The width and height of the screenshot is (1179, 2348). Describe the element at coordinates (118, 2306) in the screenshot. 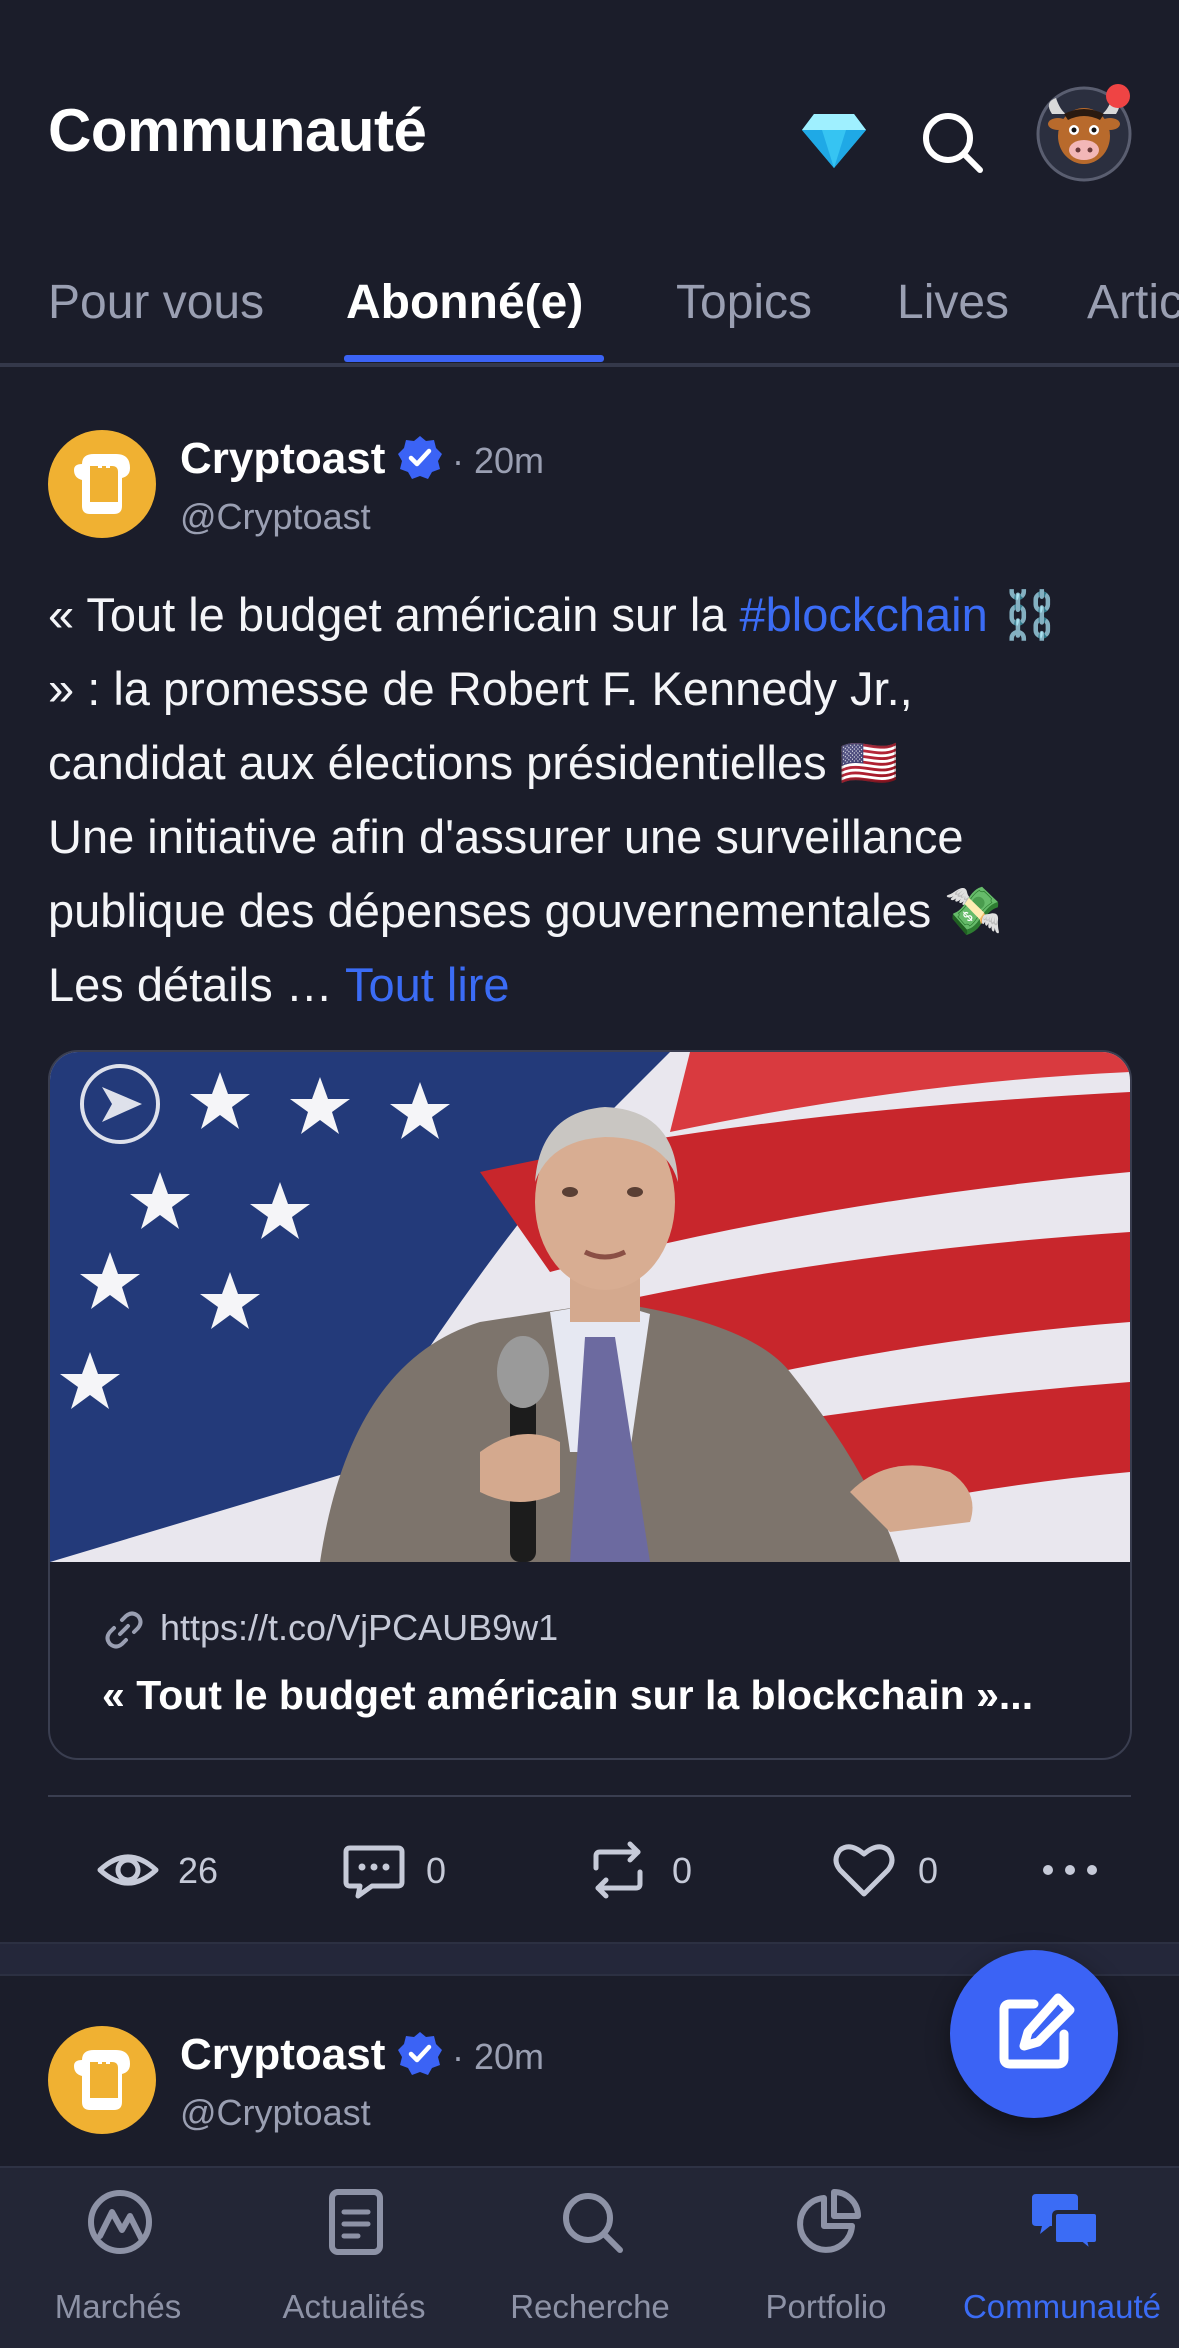

I see `nav-label: Marchés` at that location.